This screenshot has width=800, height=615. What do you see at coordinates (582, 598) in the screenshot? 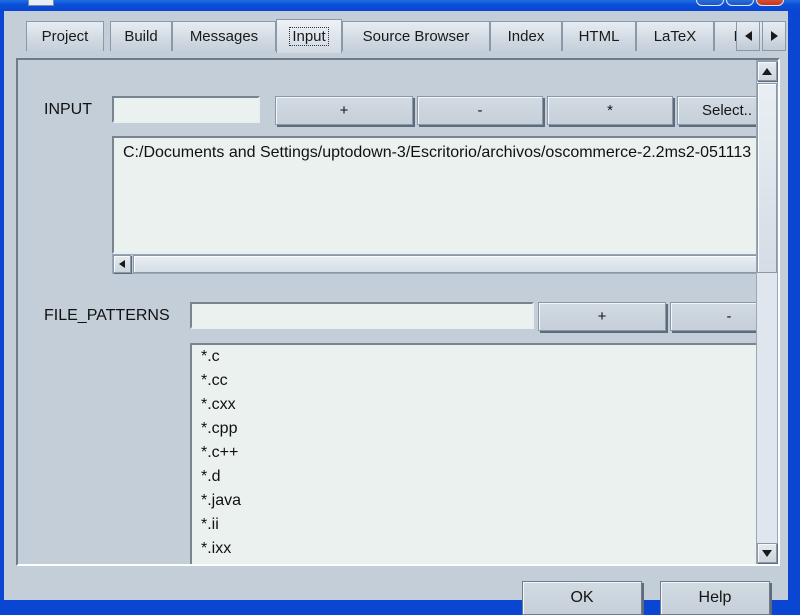
I see `ok-button: OK` at bounding box center [582, 598].